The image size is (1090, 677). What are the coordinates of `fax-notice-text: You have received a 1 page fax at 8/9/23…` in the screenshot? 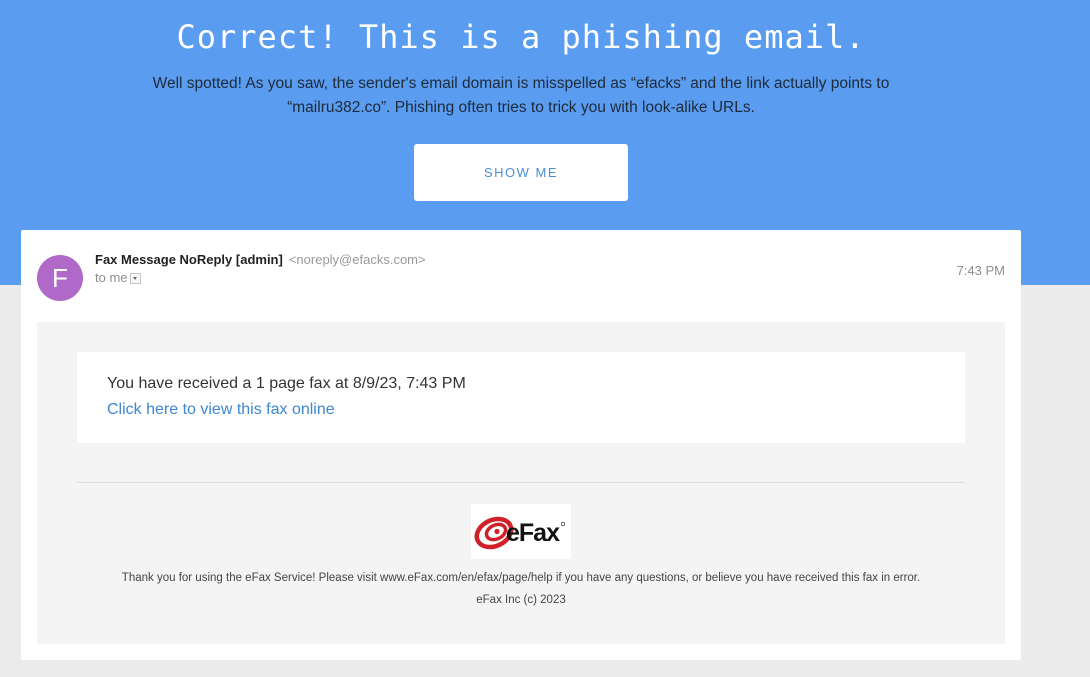 It's located at (286, 383).